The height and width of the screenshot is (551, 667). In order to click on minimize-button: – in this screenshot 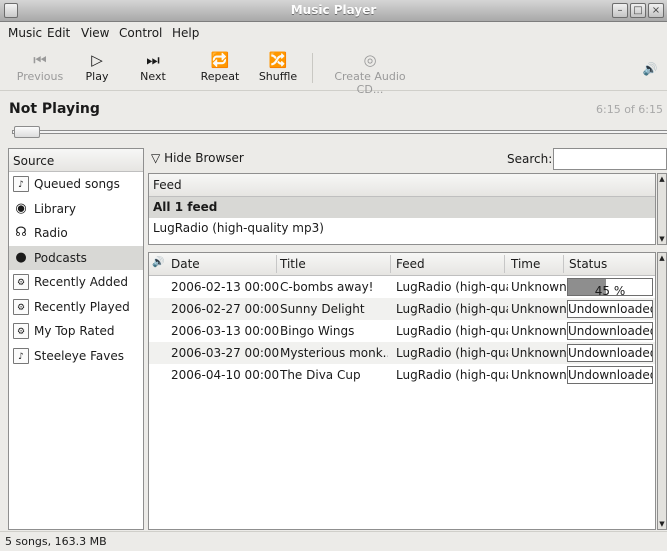, I will do `click(620, 10)`.